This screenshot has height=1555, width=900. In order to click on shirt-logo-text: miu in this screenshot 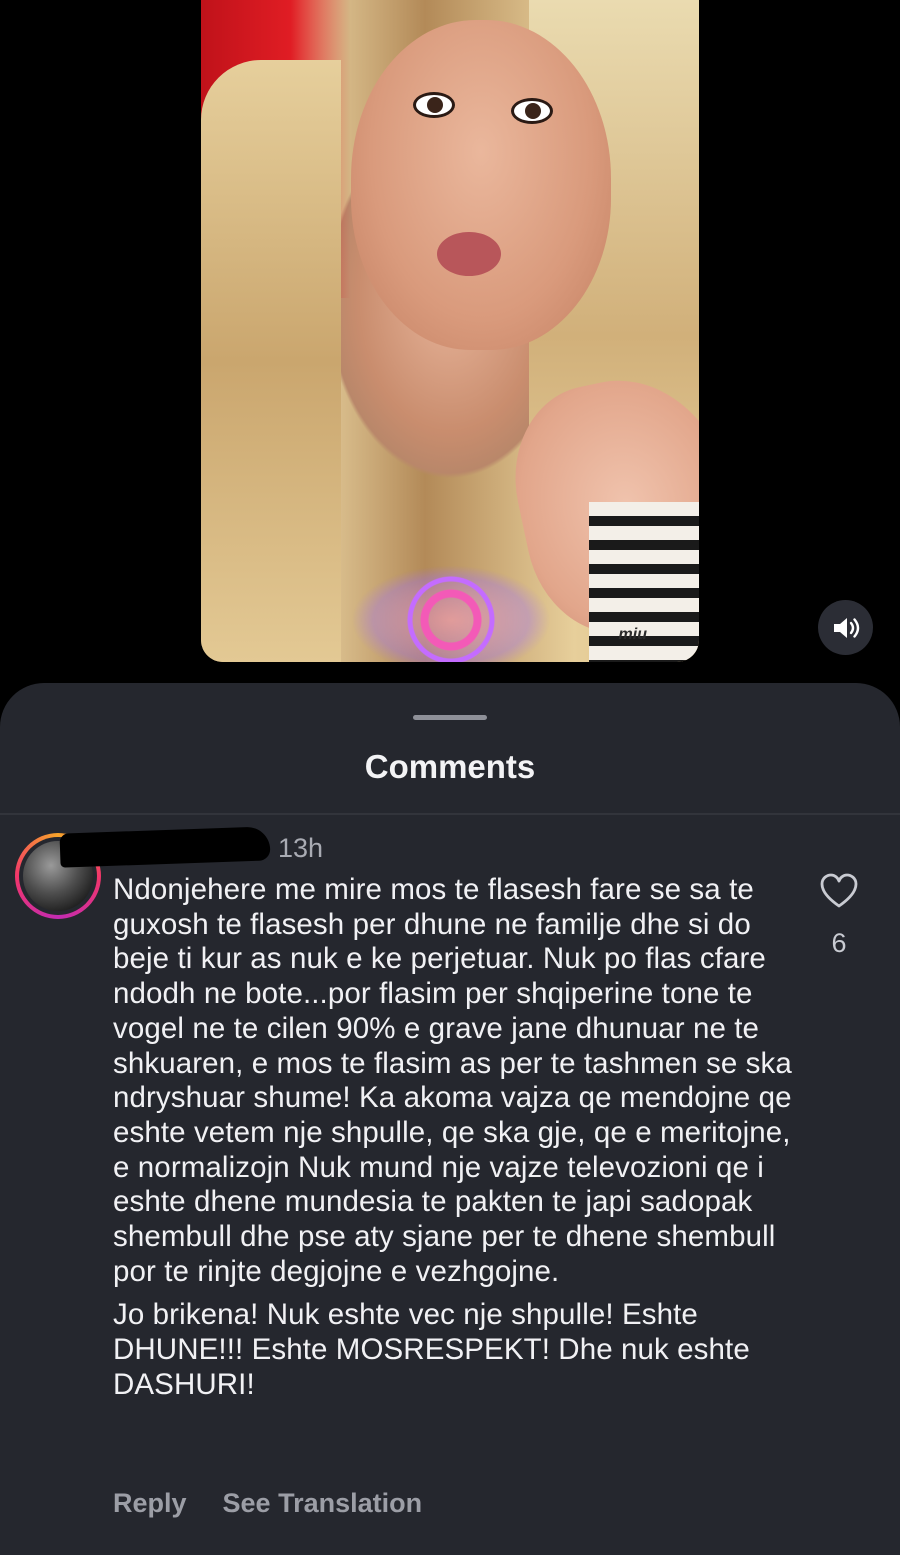, I will do `click(632, 634)`.